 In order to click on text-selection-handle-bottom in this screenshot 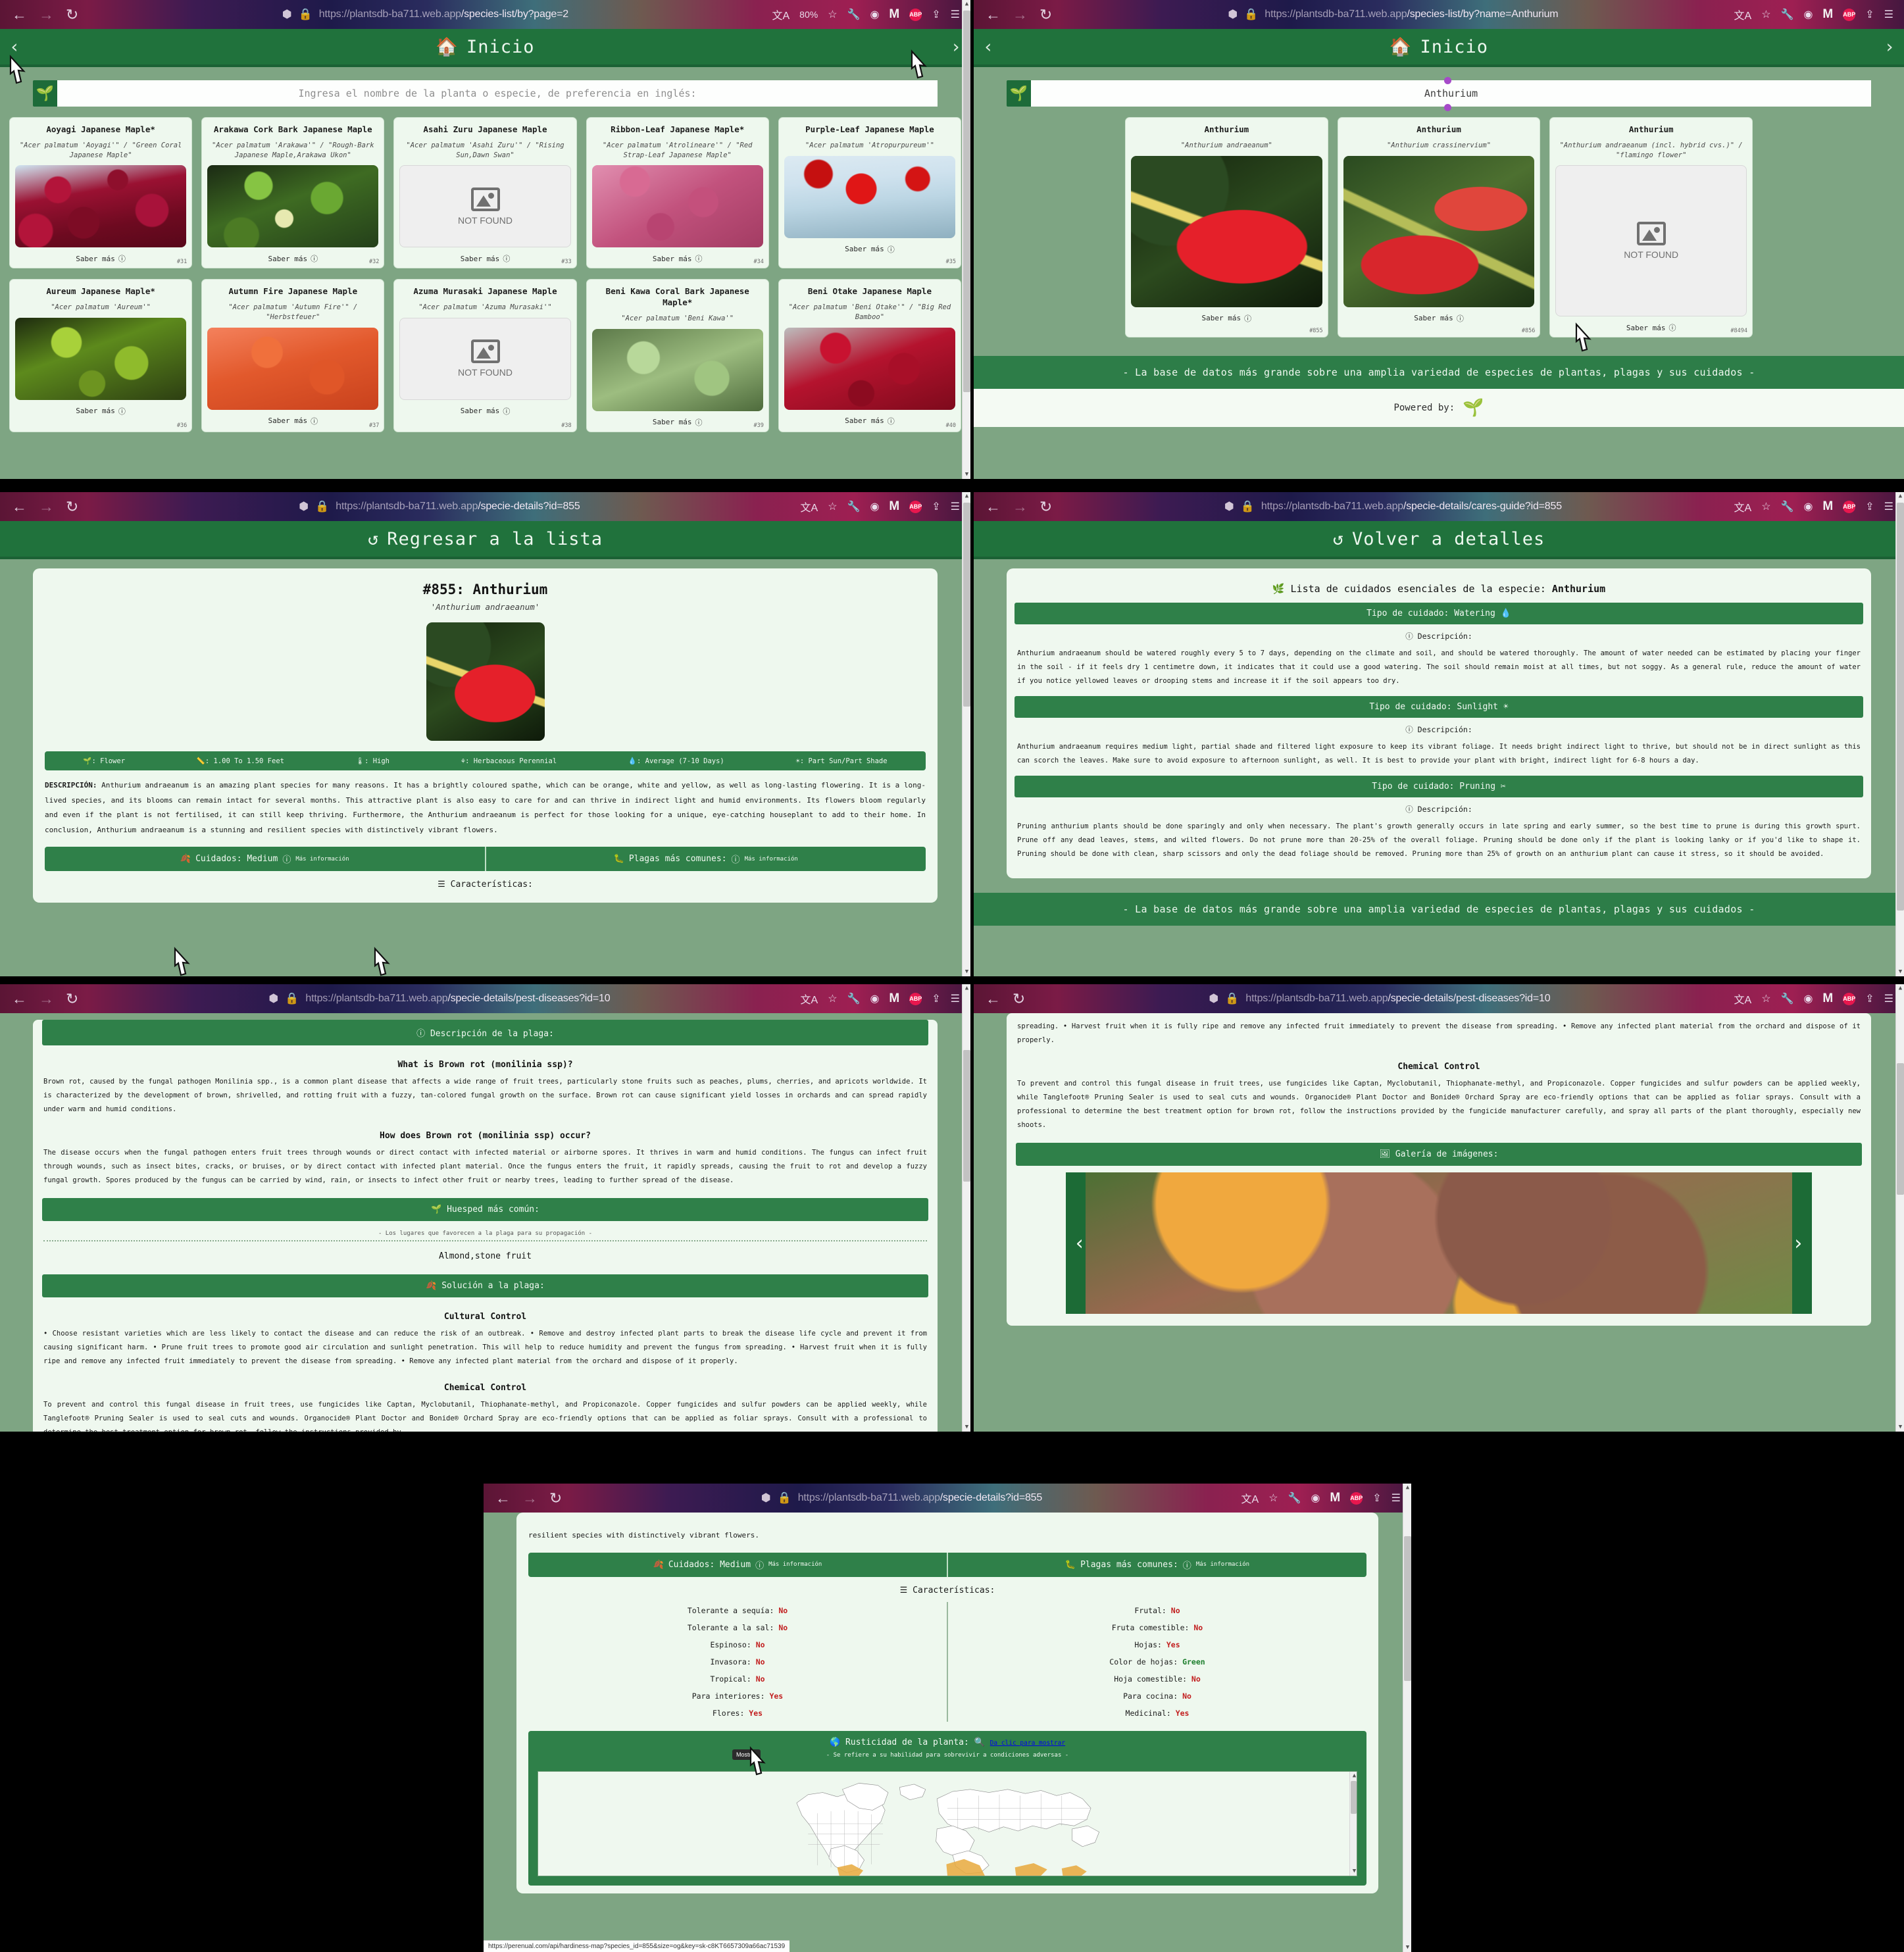, I will do `click(1447, 107)`.